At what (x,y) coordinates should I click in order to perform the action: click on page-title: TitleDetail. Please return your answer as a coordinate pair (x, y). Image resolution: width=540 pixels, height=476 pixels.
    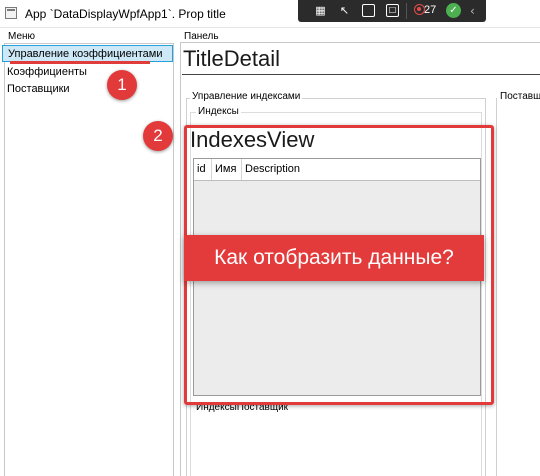
    Looking at the image, I should click on (231, 58).